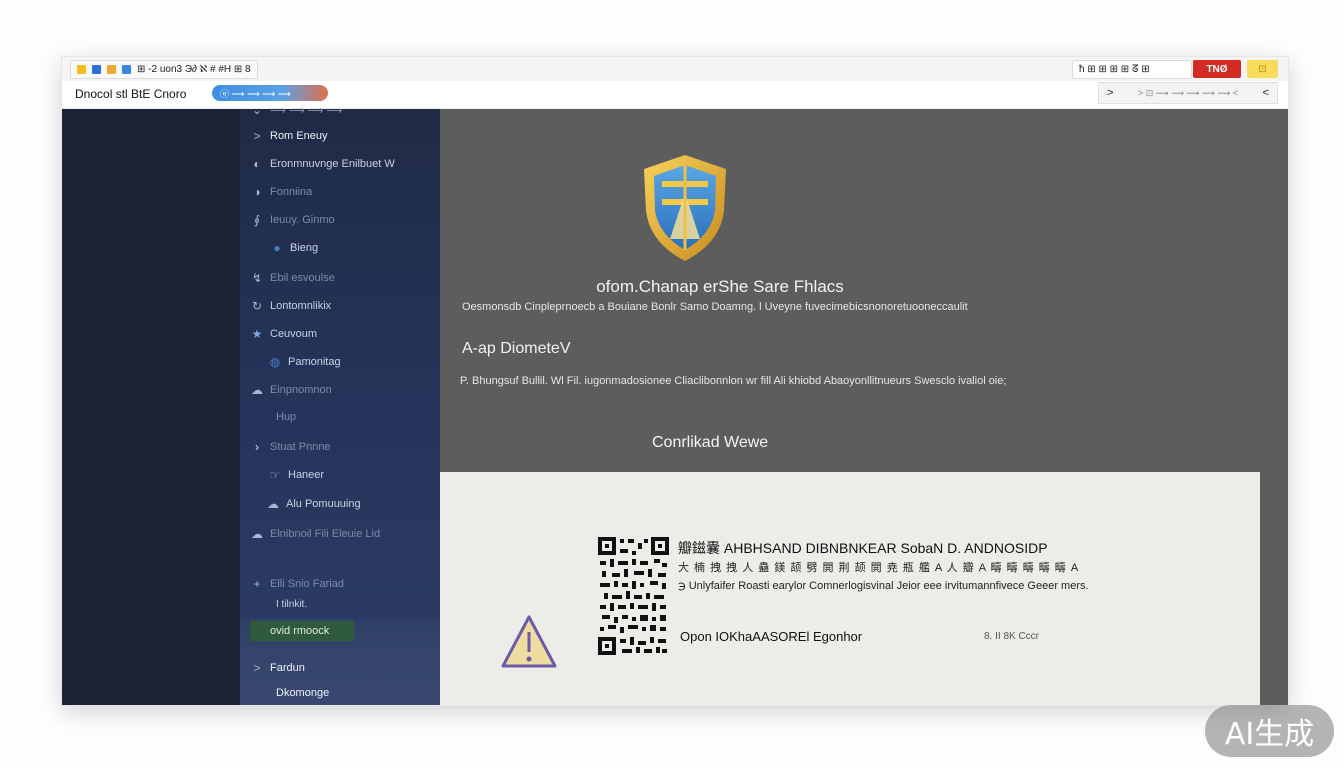  I want to click on toolbar-left-text: ⊞ -2 uon3 Э∂ ℵ # #H ⊞ 8, so click(194, 69).